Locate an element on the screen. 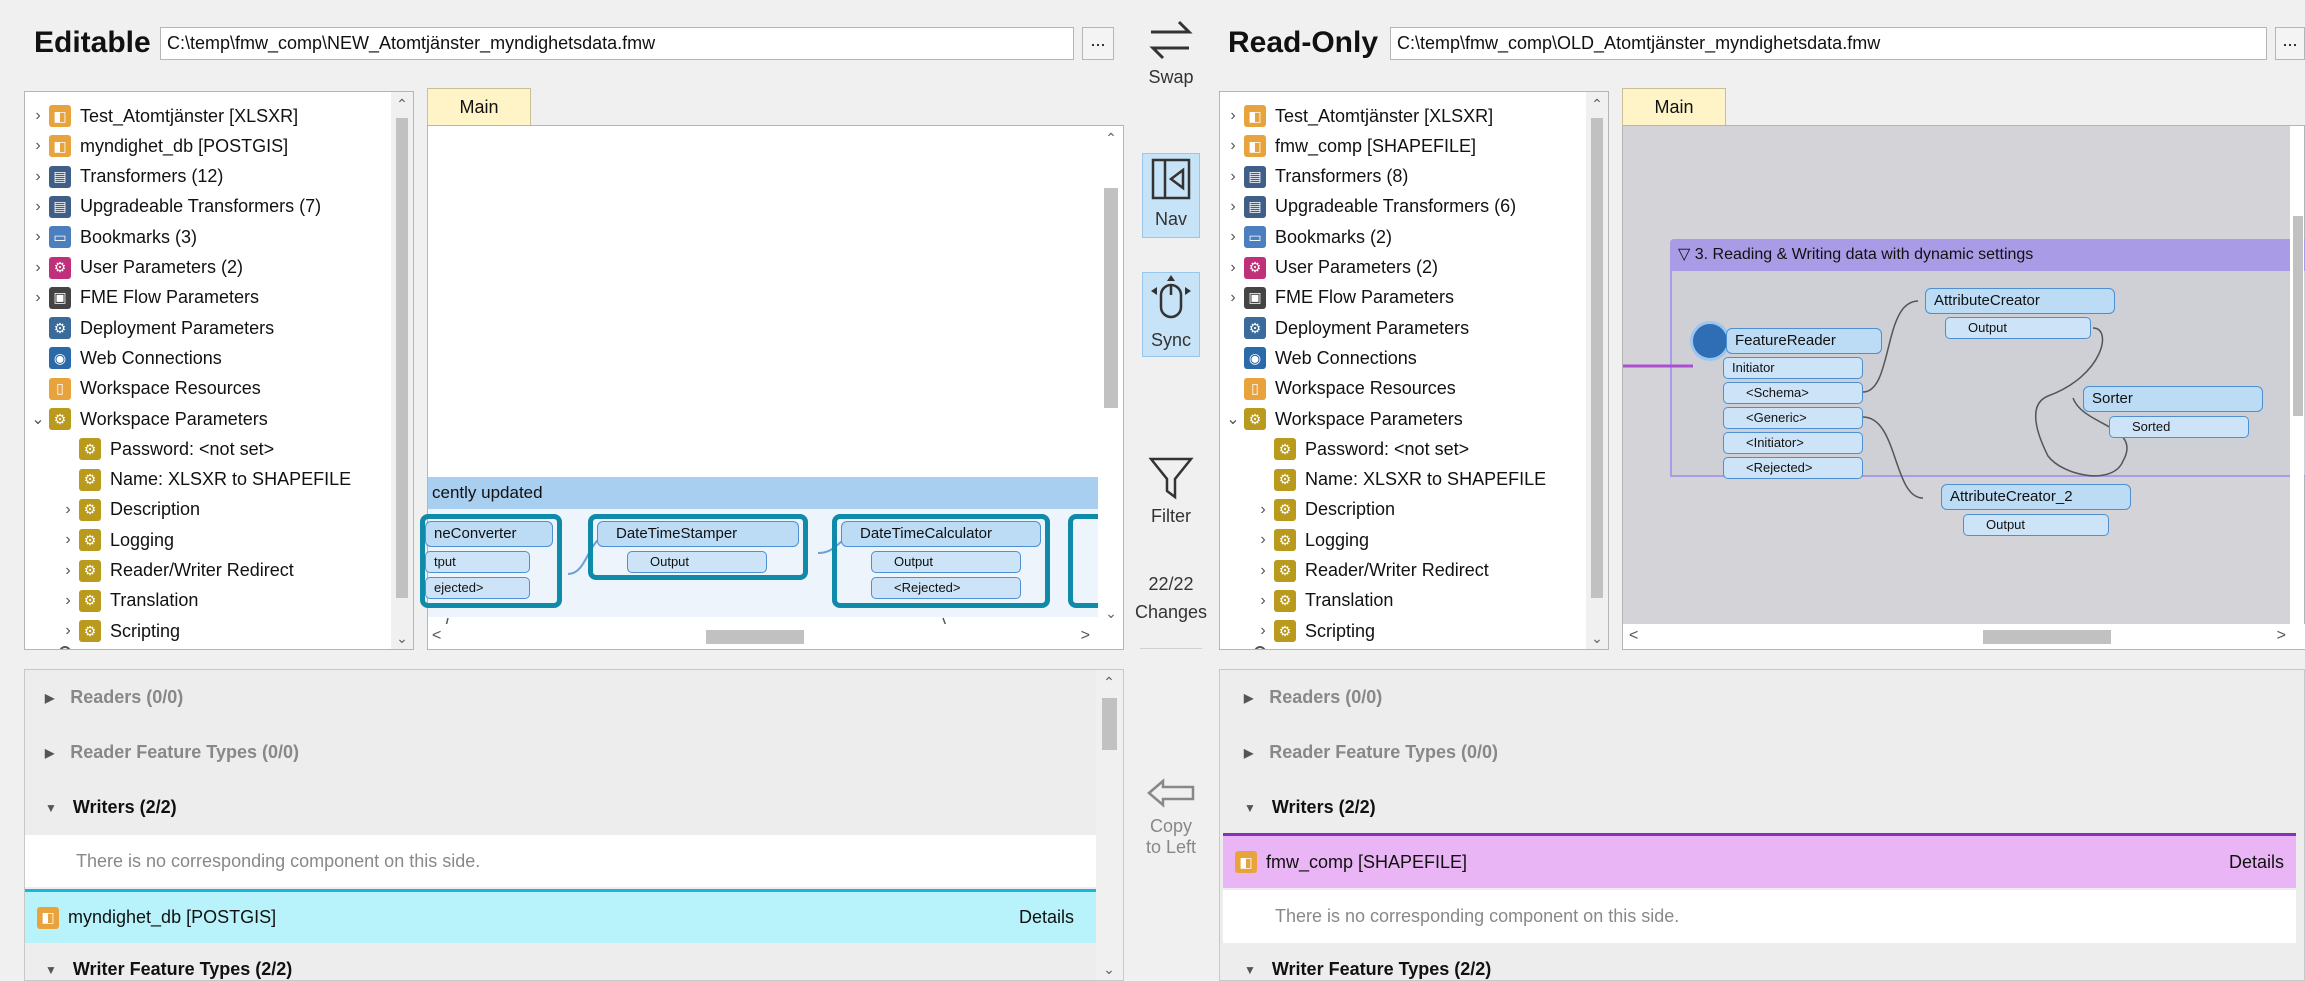 Image resolution: width=2305 pixels, height=981 pixels. left-tree-item: › ⚙ Reader/Writer Redirect is located at coordinates (175, 571).